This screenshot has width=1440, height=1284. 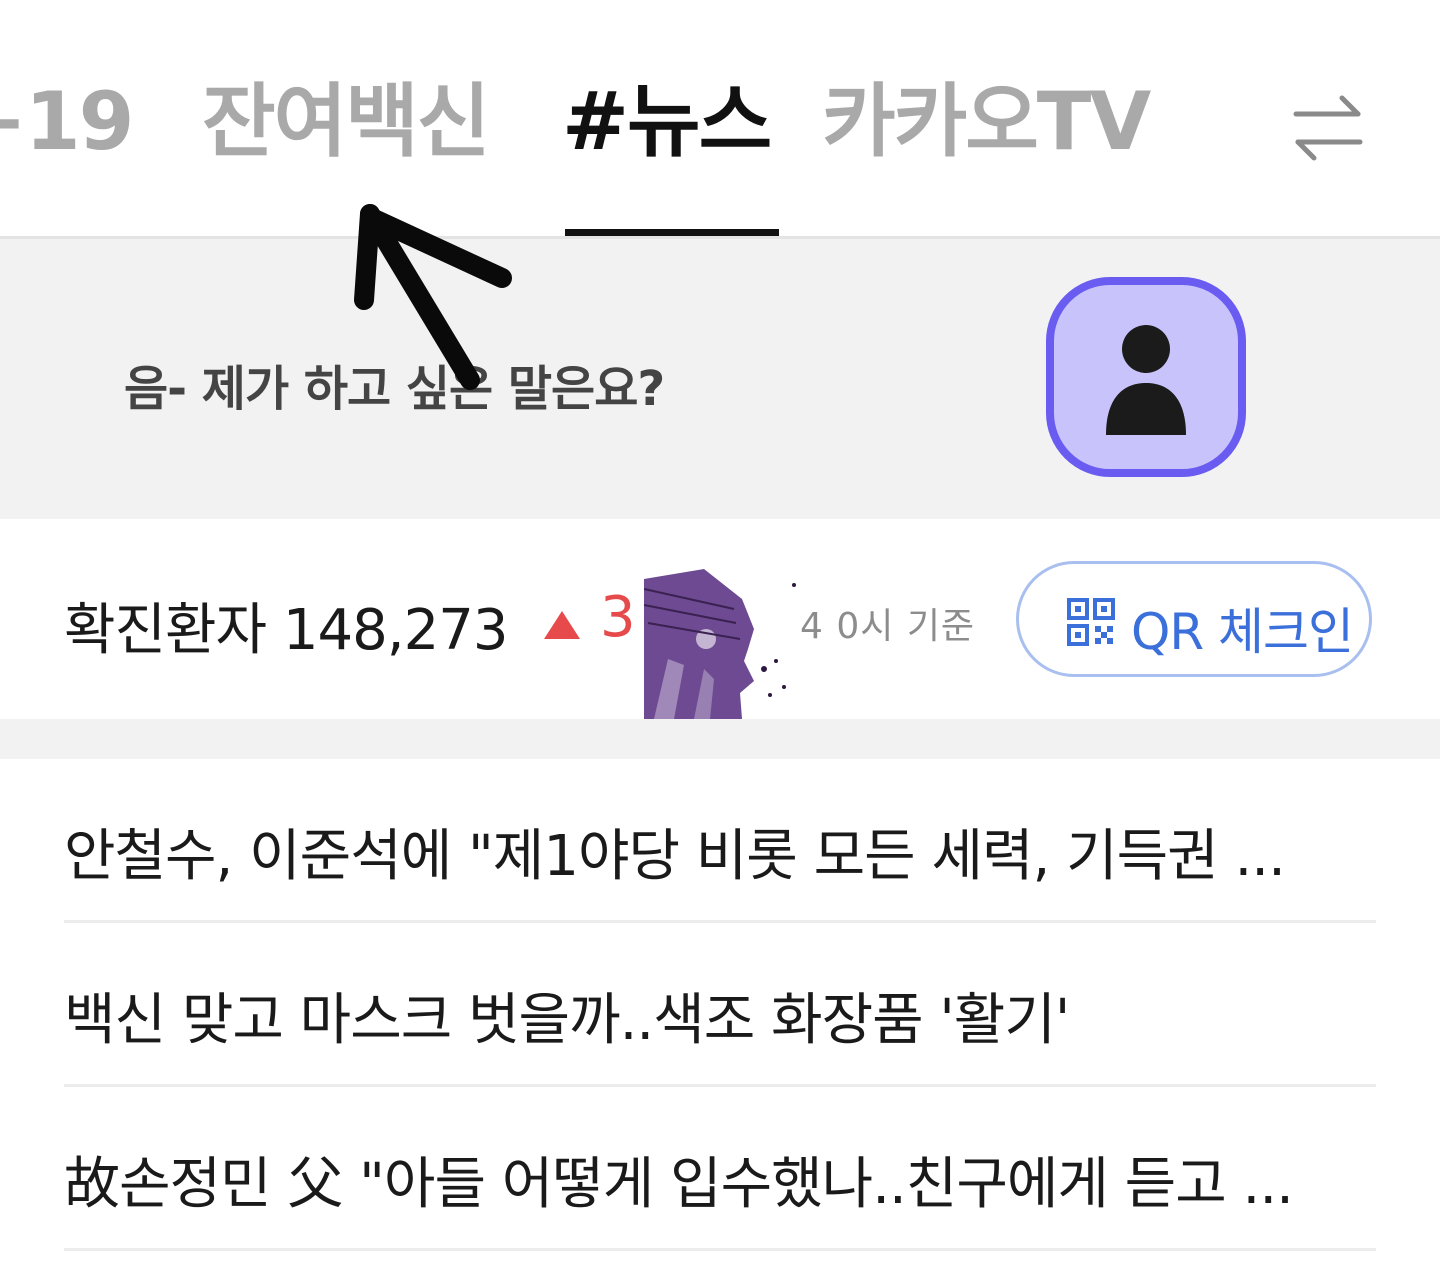 I want to click on avatar, so click(x=1146, y=377).